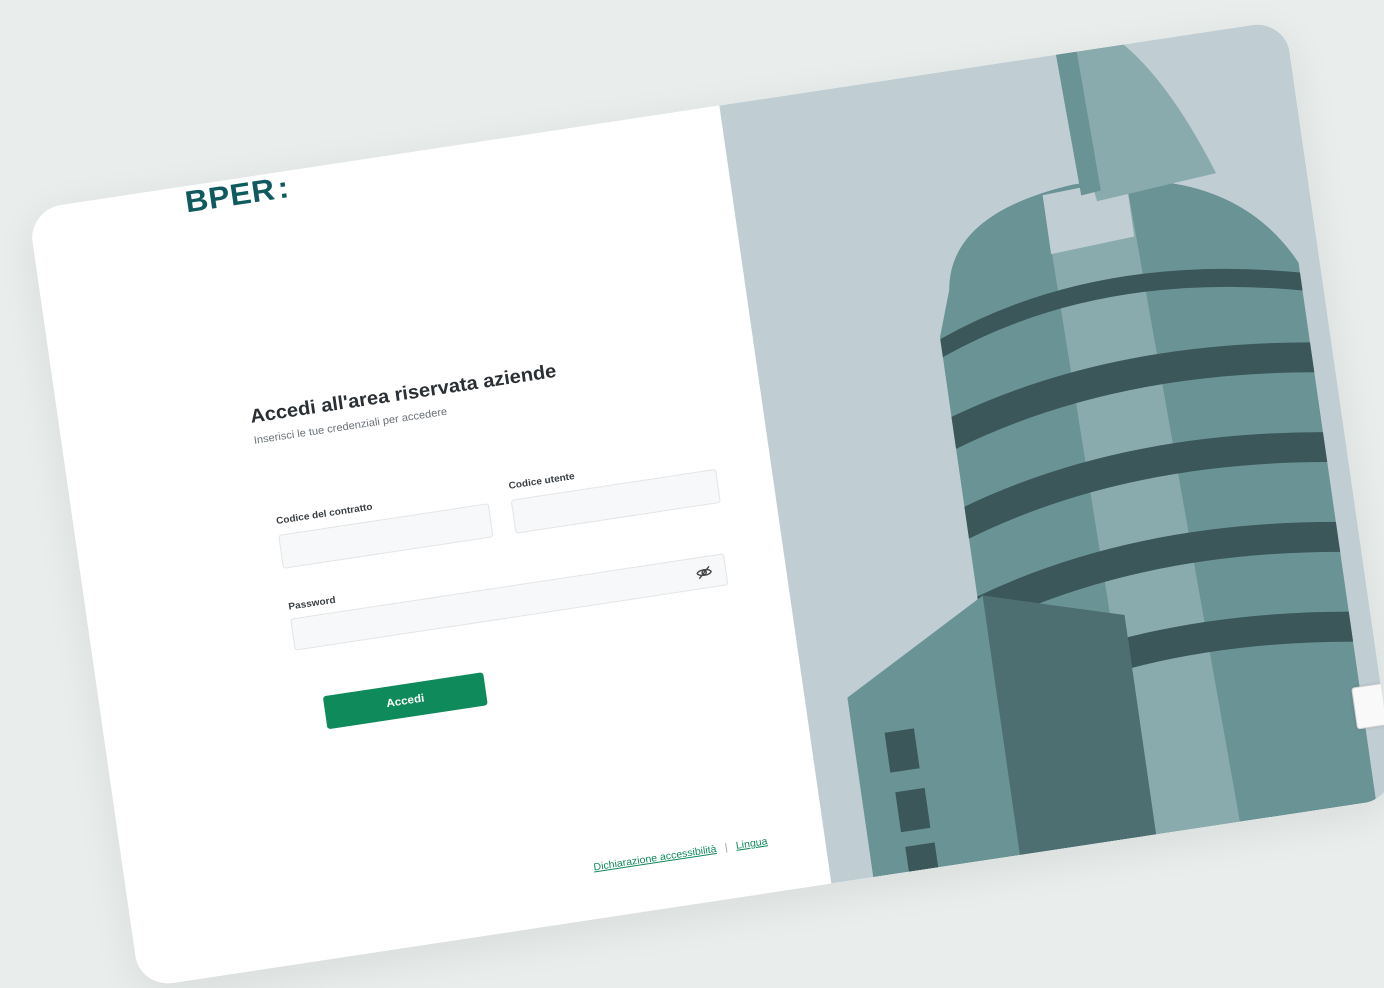  What do you see at coordinates (751, 844) in the screenshot?
I see `language-link: Lingua` at bounding box center [751, 844].